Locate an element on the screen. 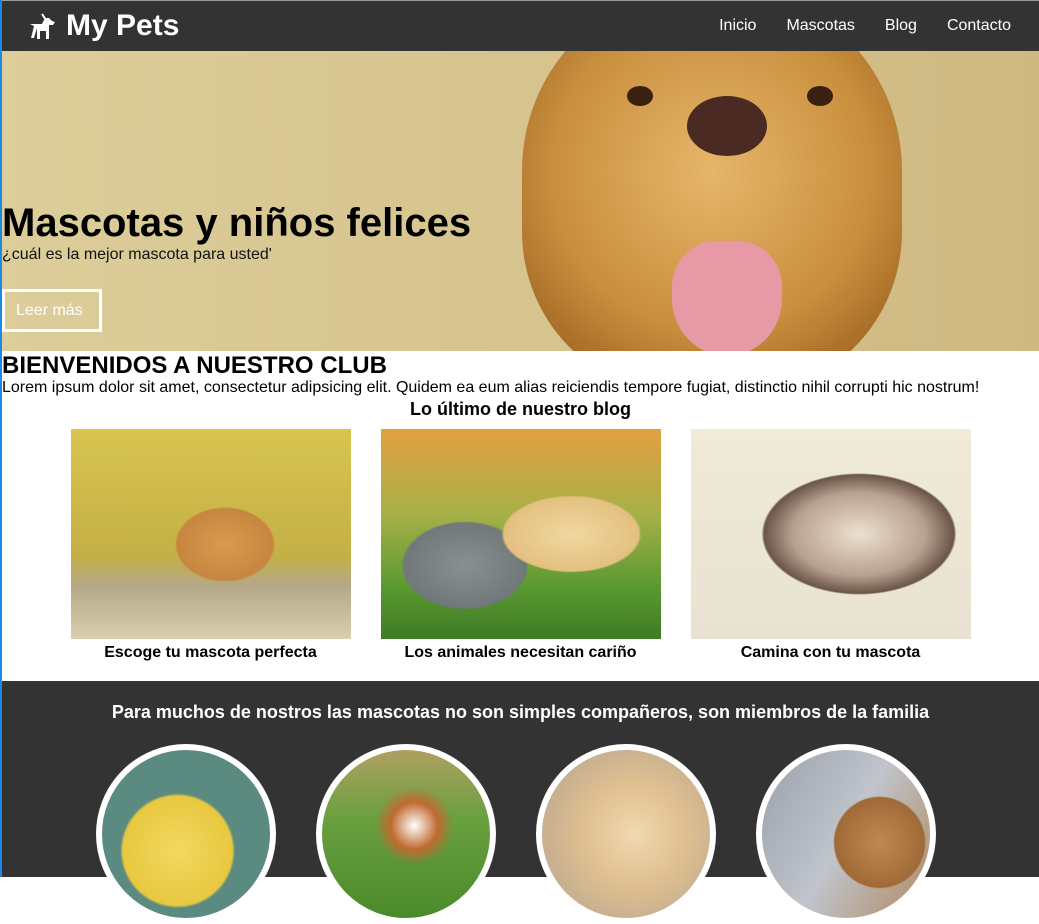  duckling-image is located at coordinates (185, 834).